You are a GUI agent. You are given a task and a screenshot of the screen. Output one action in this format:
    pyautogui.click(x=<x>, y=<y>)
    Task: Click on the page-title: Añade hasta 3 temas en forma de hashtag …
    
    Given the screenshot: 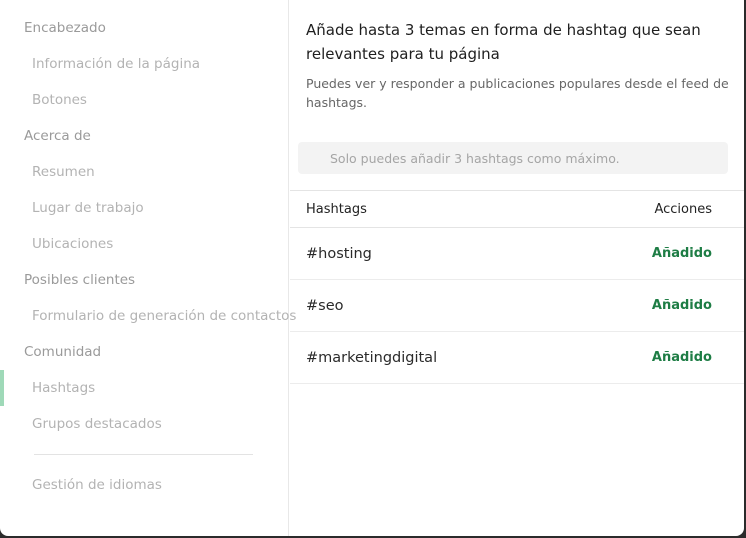 What is the action you would take?
    pyautogui.click(x=503, y=42)
    